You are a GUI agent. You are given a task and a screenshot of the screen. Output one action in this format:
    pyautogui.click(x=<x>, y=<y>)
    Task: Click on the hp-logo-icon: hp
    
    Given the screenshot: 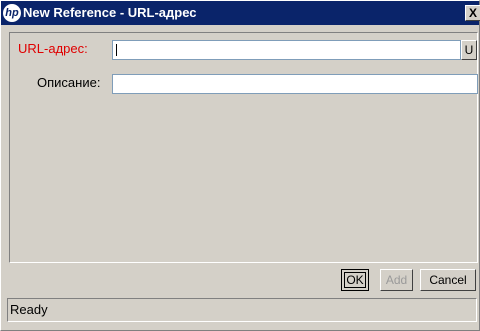 What is the action you would take?
    pyautogui.click(x=12, y=13)
    